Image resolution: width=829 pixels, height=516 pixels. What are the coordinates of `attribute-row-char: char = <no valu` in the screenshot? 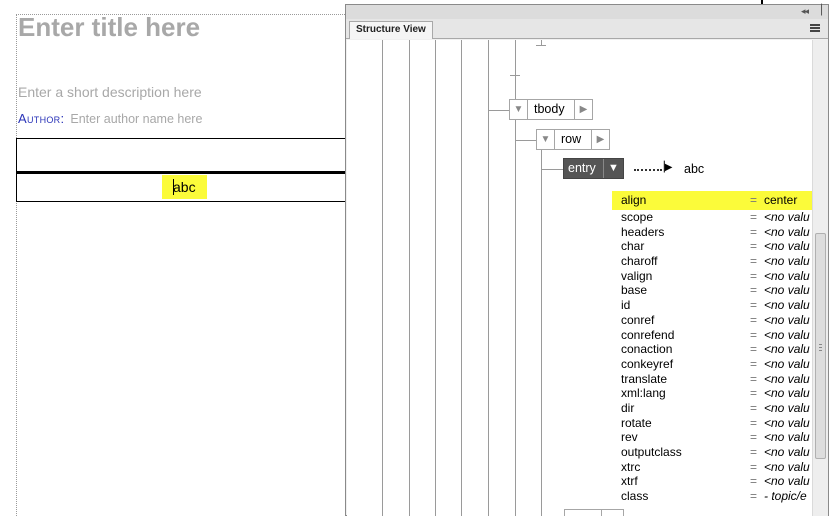 It's located at (712, 246).